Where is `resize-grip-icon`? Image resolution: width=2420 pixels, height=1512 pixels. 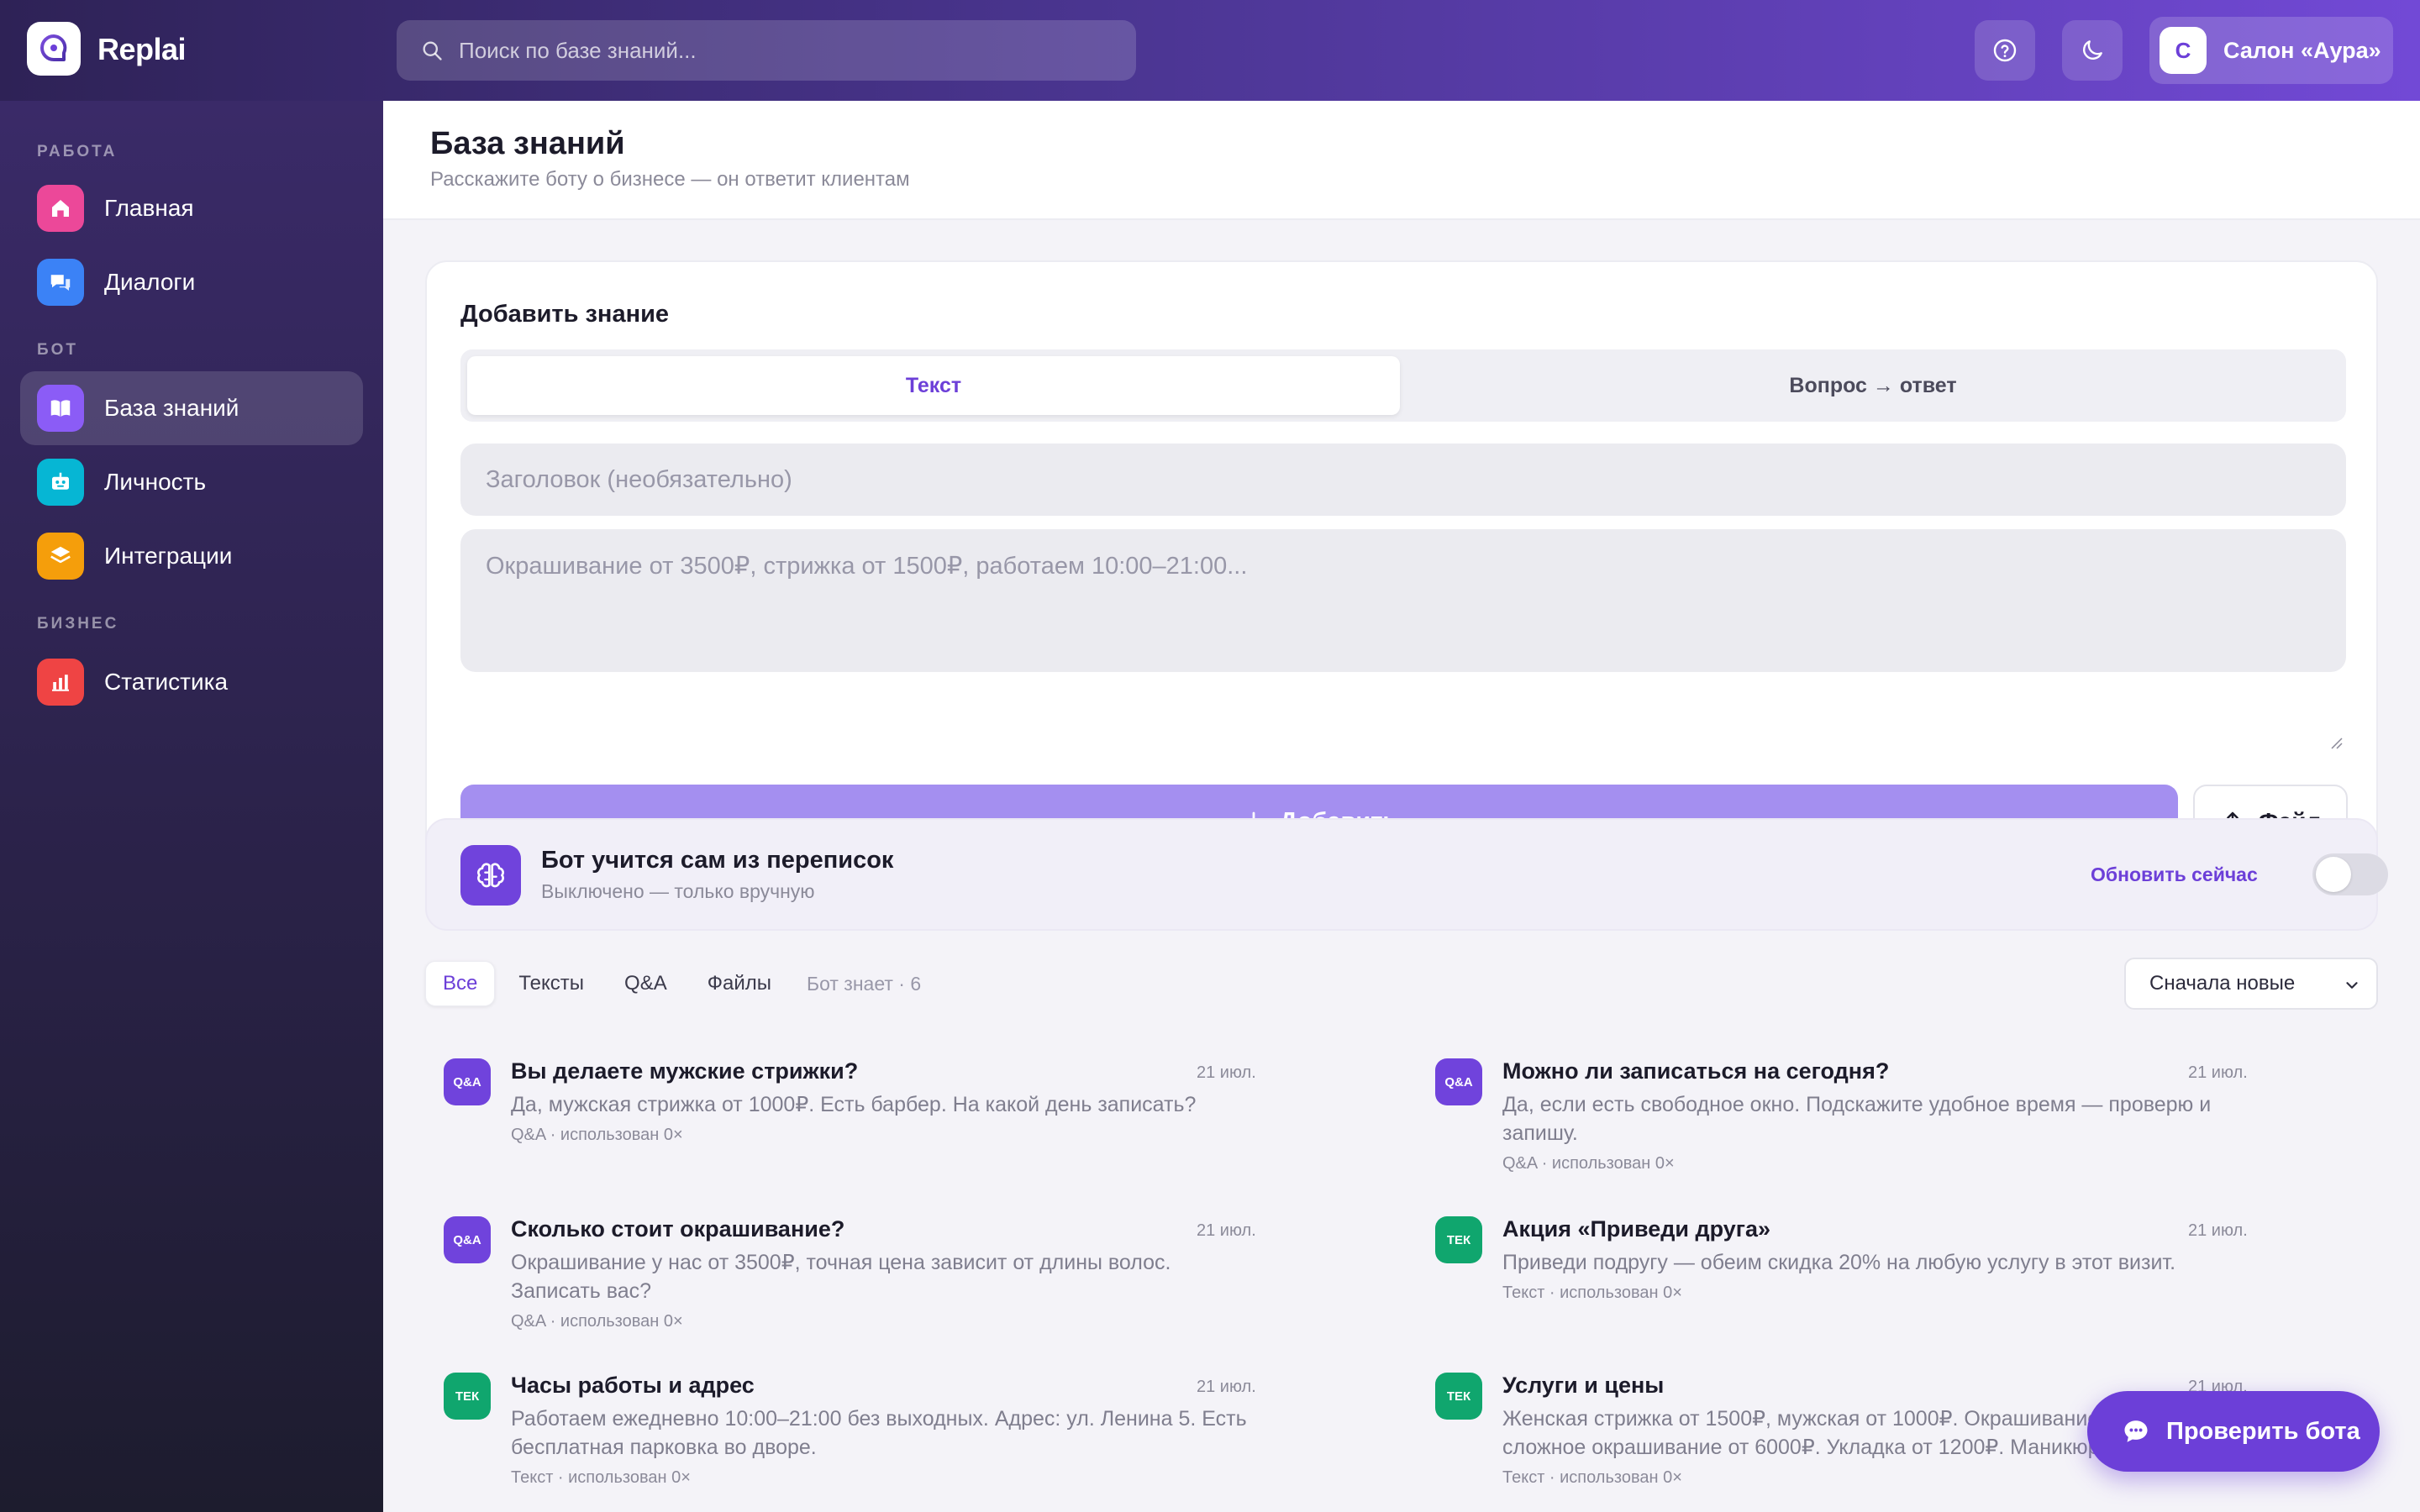 resize-grip-icon is located at coordinates (2336, 742).